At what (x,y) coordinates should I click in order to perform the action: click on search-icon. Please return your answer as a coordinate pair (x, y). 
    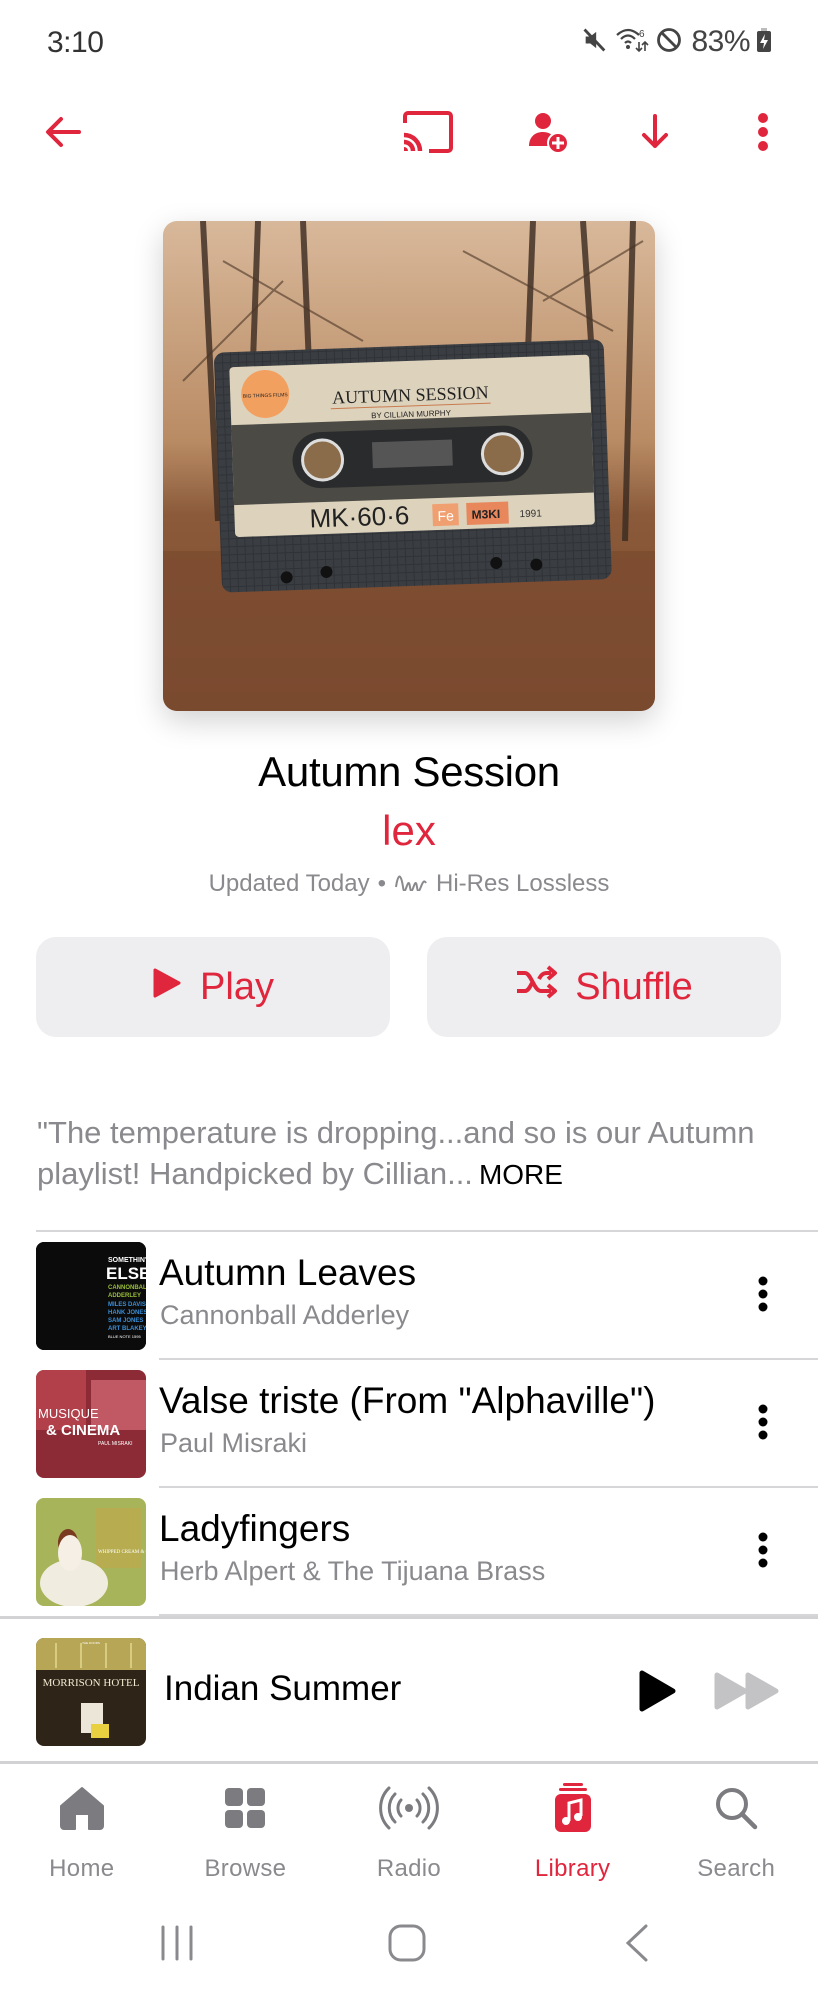
    Looking at the image, I should click on (736, 1808).